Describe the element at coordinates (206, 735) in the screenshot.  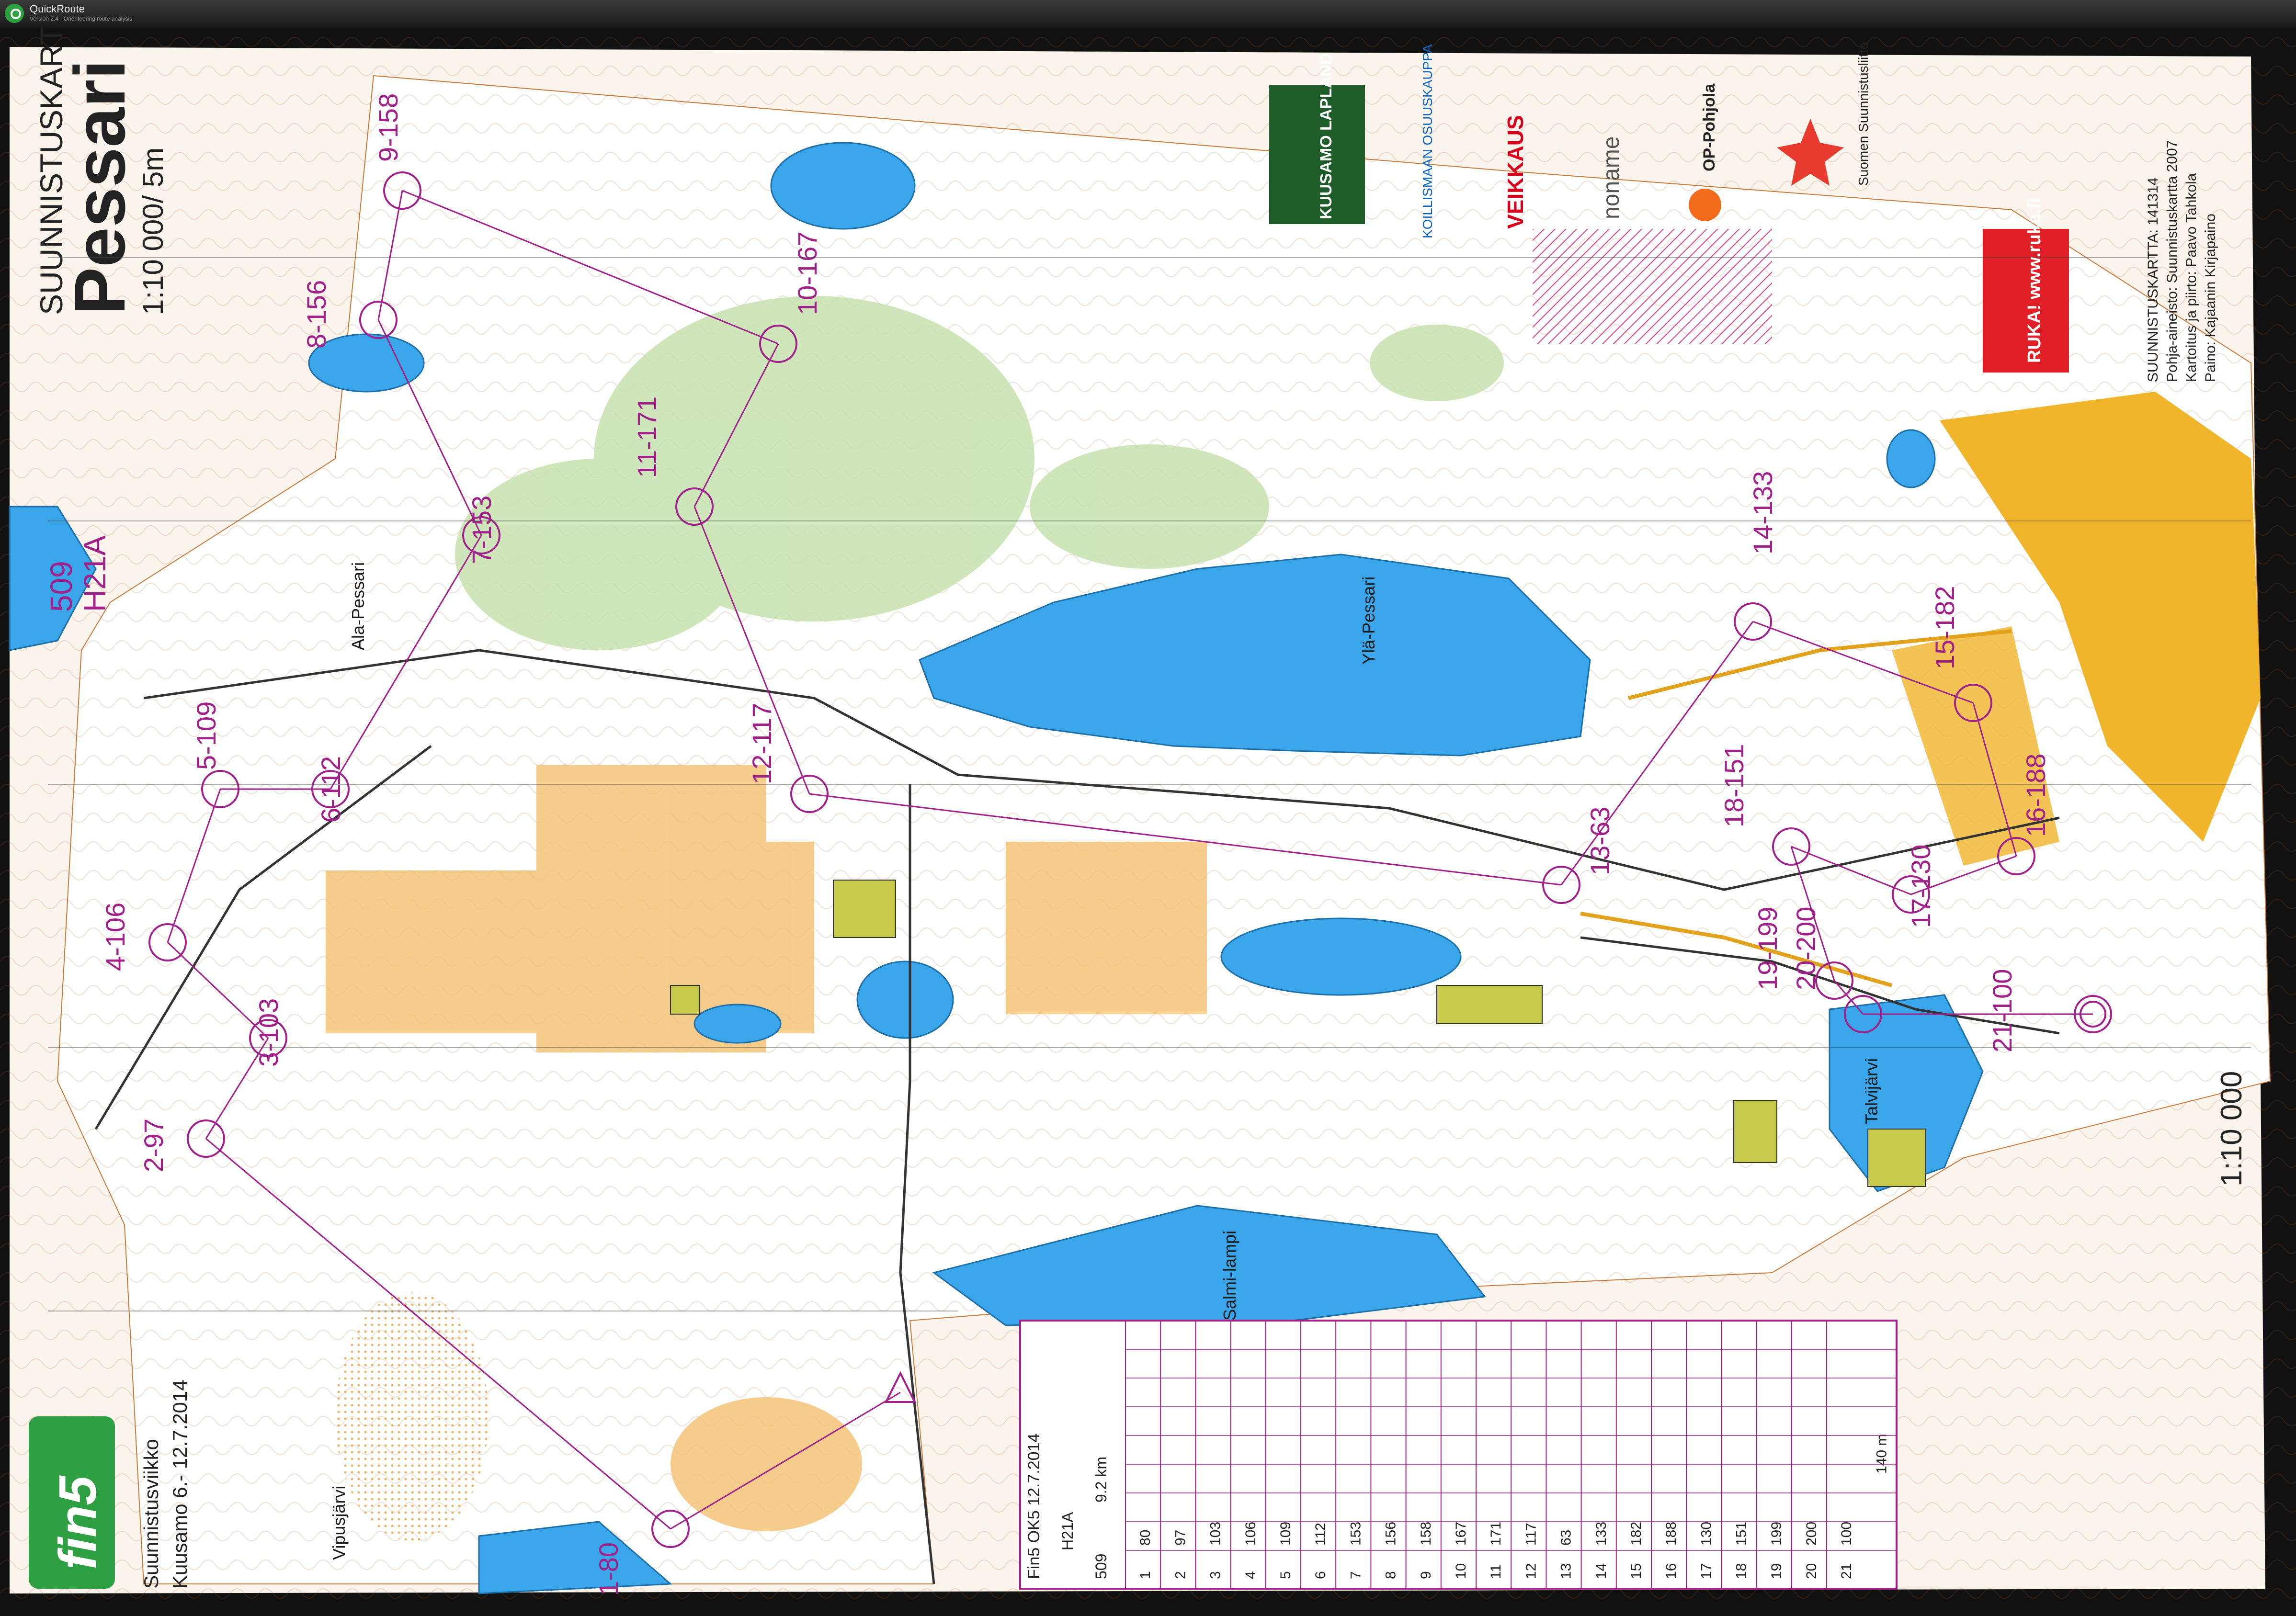
I see `control-label: 5-109` at that location.